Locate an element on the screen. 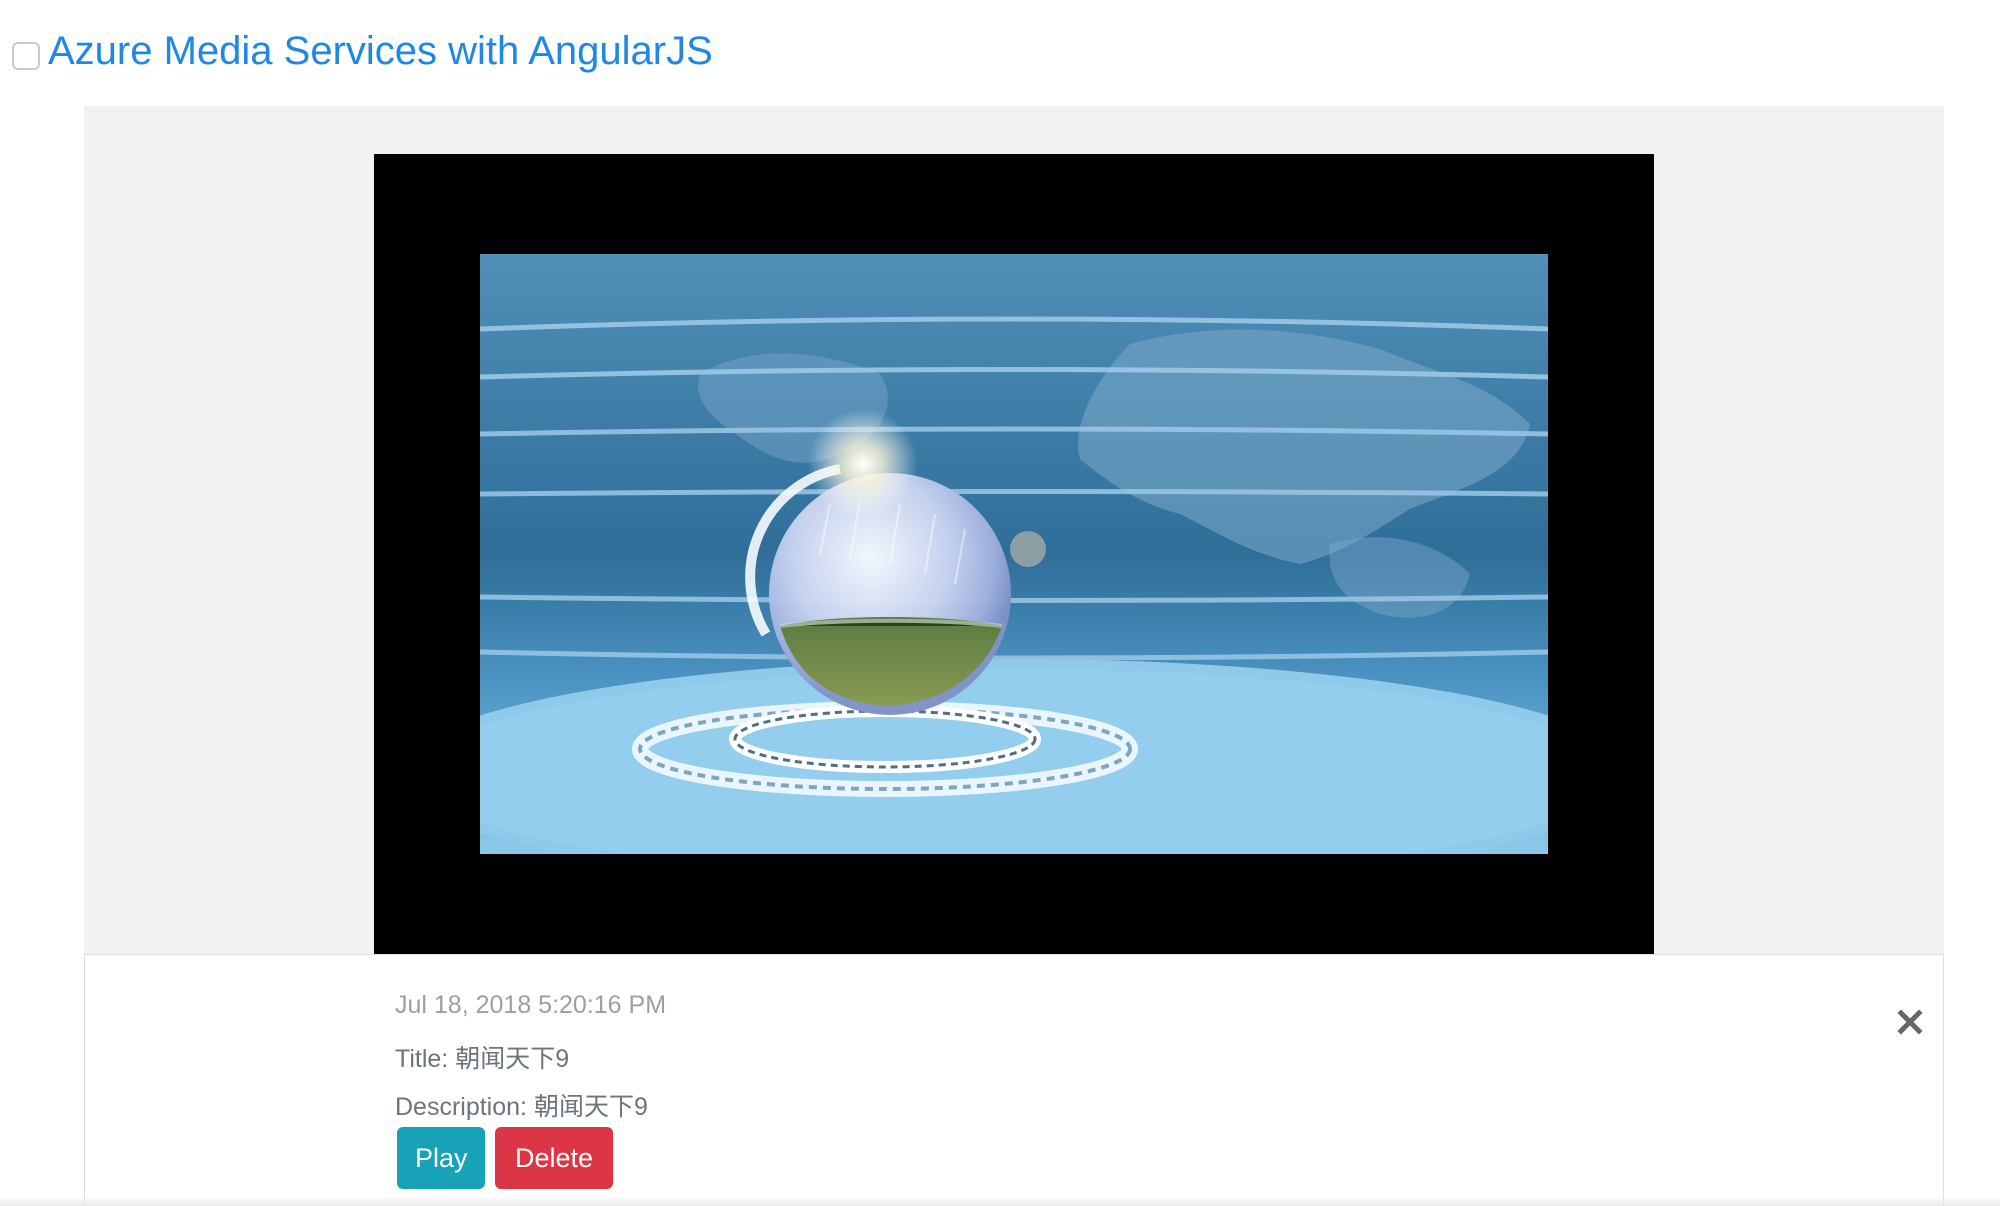 Image resolution: width=2000 pixels, height=1206 pixels. play-button: Play is located at coordinates (441, 1158).